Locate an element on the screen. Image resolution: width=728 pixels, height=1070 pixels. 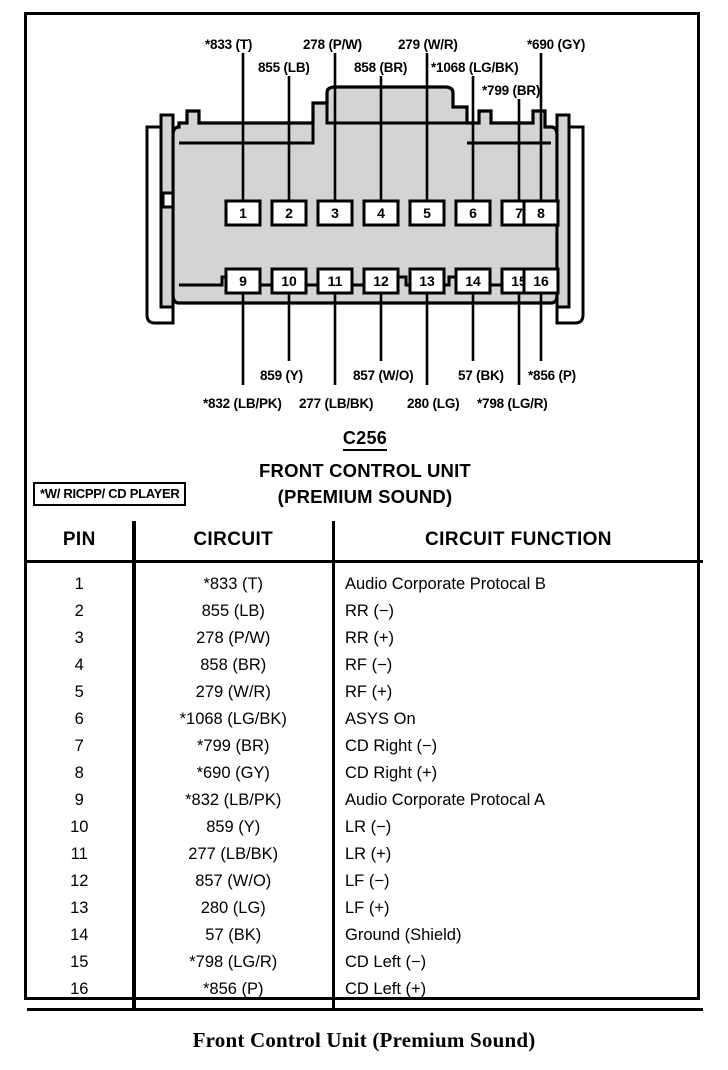
table-row: 6 *1068 (LG/BK) ASYS On is located at coordinates (365, 719).